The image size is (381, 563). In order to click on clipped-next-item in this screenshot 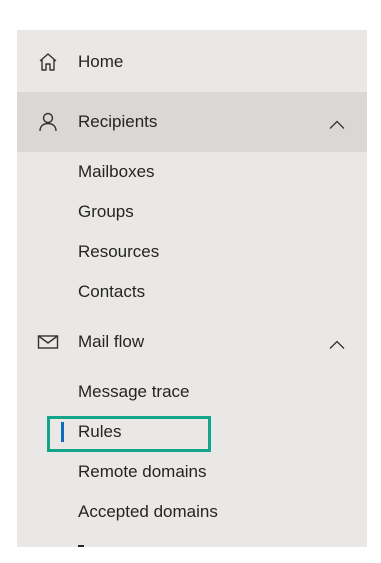, I will do `click(83, 545)`.